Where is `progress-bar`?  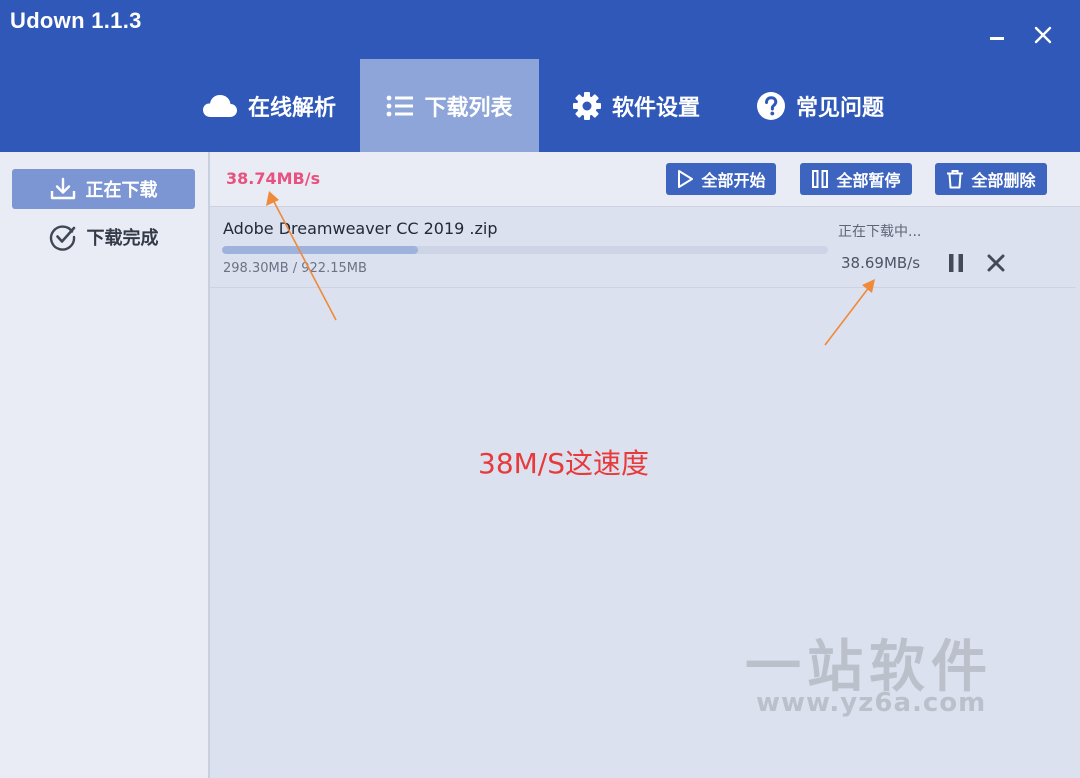 progress-bar is located at coordinates (525, 250).